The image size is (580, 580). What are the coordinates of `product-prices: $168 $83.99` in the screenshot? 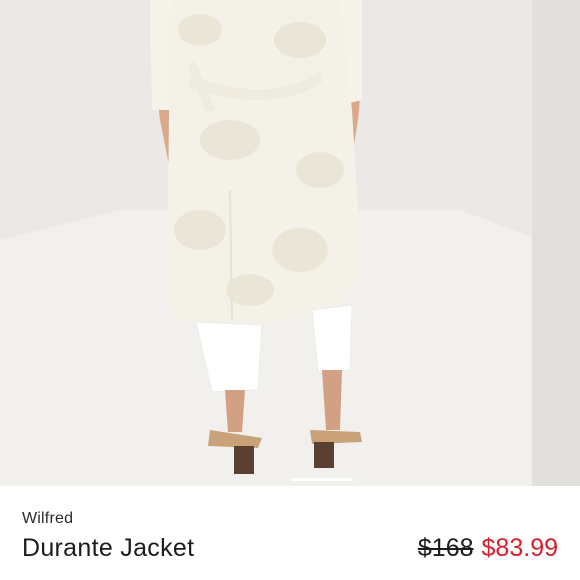 It's located at (488, 548).